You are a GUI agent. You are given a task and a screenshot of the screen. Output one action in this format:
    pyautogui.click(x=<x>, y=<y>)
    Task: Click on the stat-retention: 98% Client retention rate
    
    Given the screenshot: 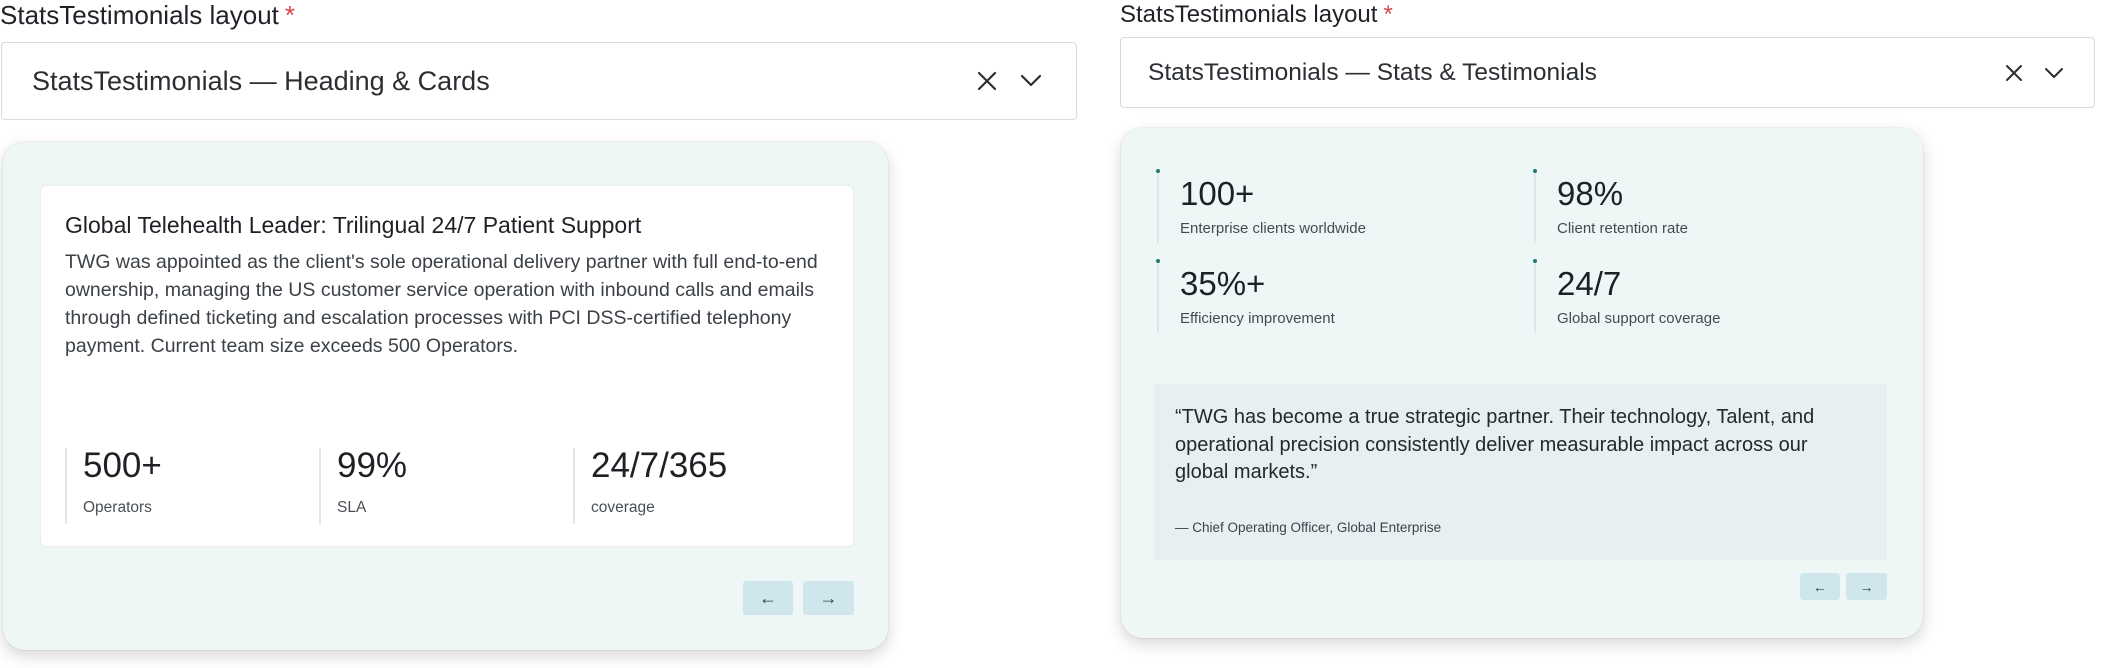 What is the action you would take?
    pyautogui.click(x=1610, y=206)
    